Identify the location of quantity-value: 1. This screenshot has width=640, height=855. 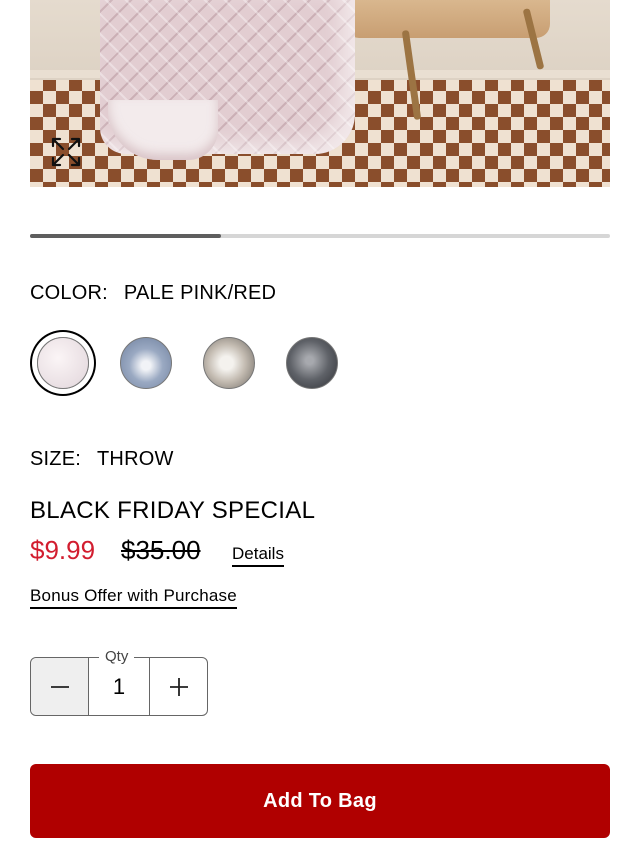
(119, 686).